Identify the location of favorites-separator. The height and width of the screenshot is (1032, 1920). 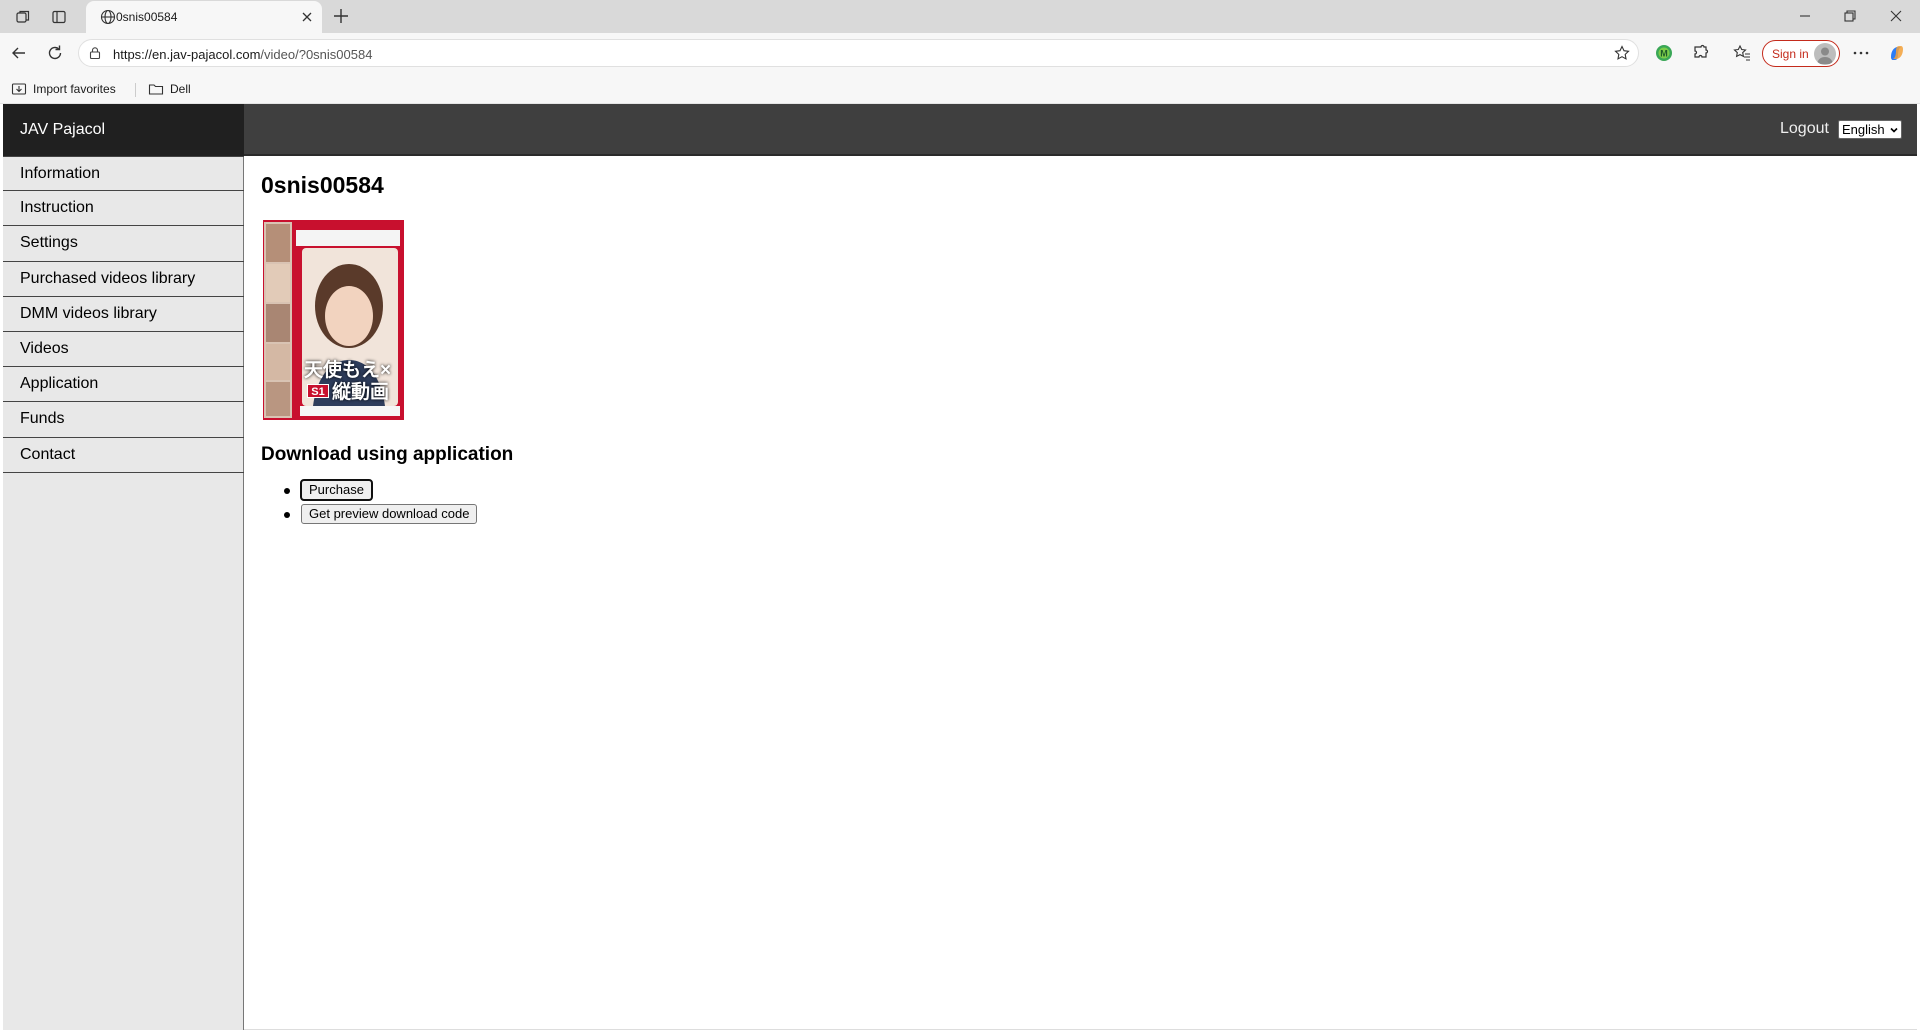
(135, 90).